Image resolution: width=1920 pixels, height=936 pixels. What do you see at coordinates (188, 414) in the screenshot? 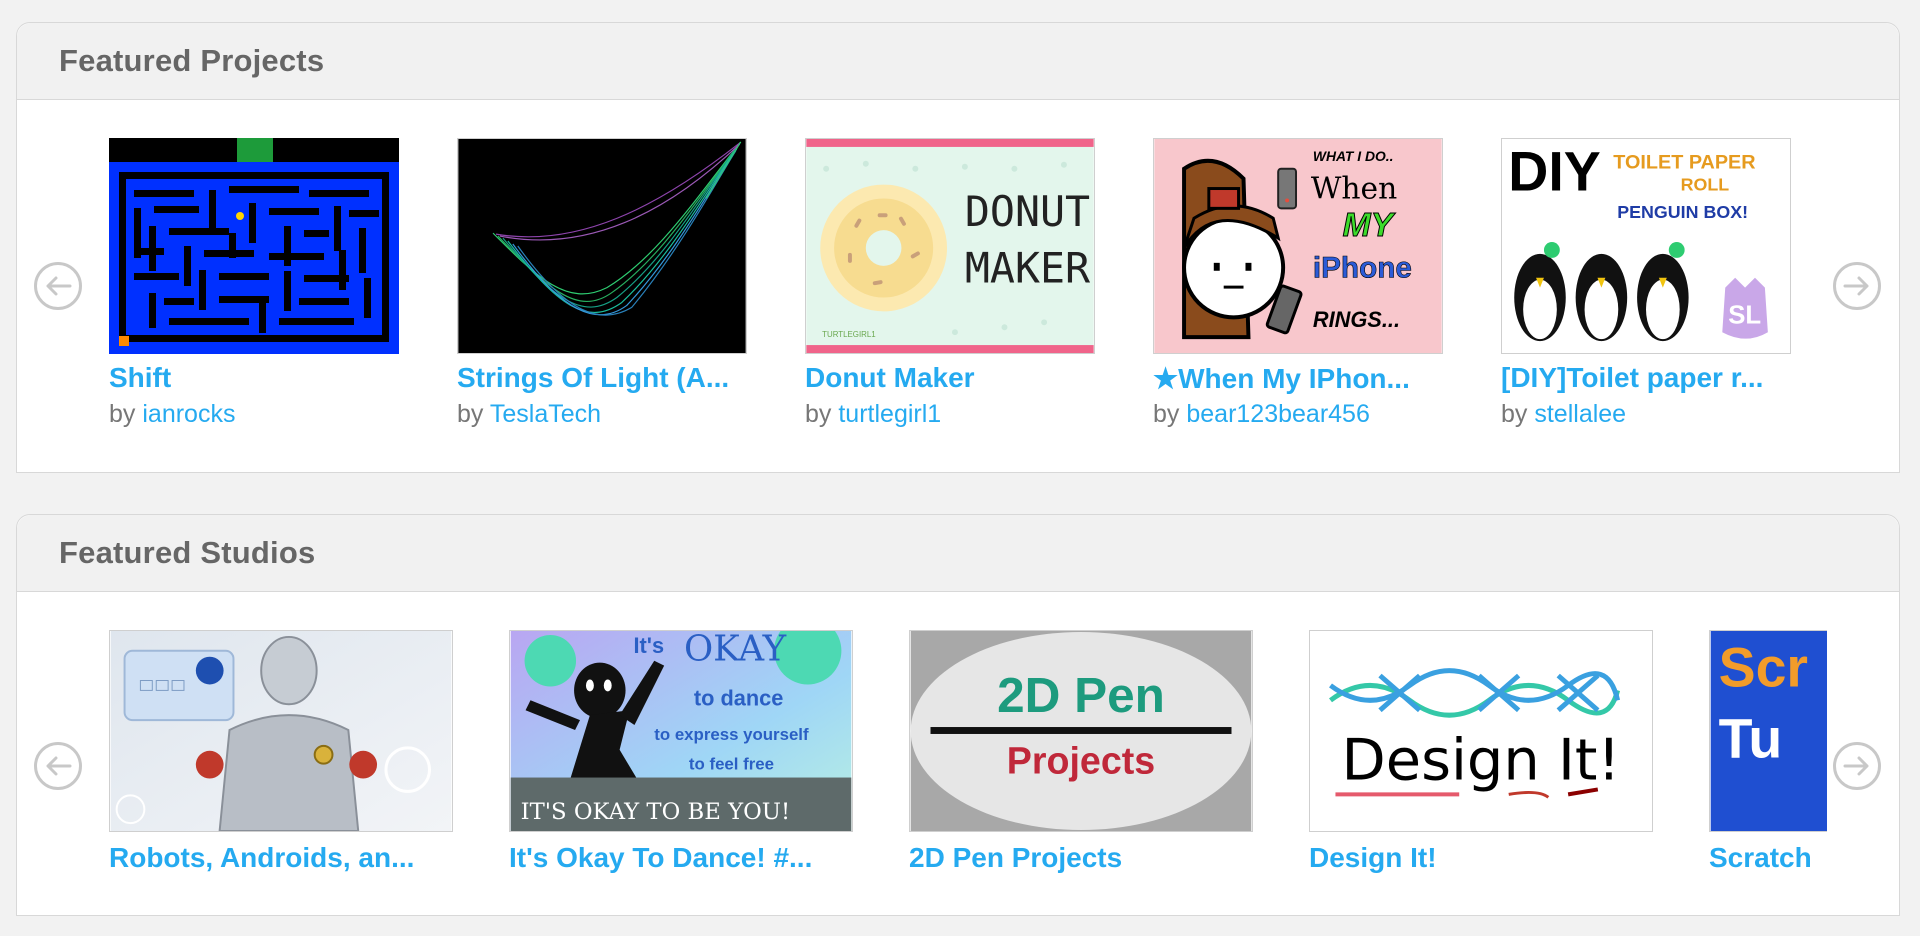
I see `project-author-link: ianrocks` at bounding box center [188, 414].